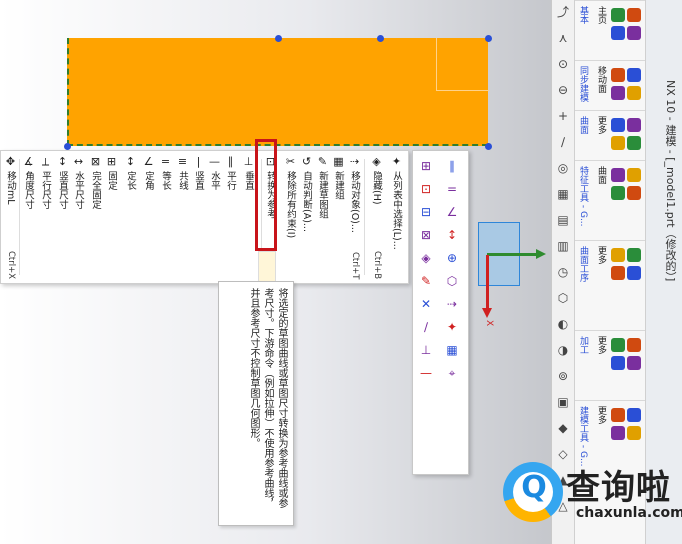 This screenshot has width=682, height=544. I want to click on menu-item: ∡ 角度尺寸, so click(28, 217).